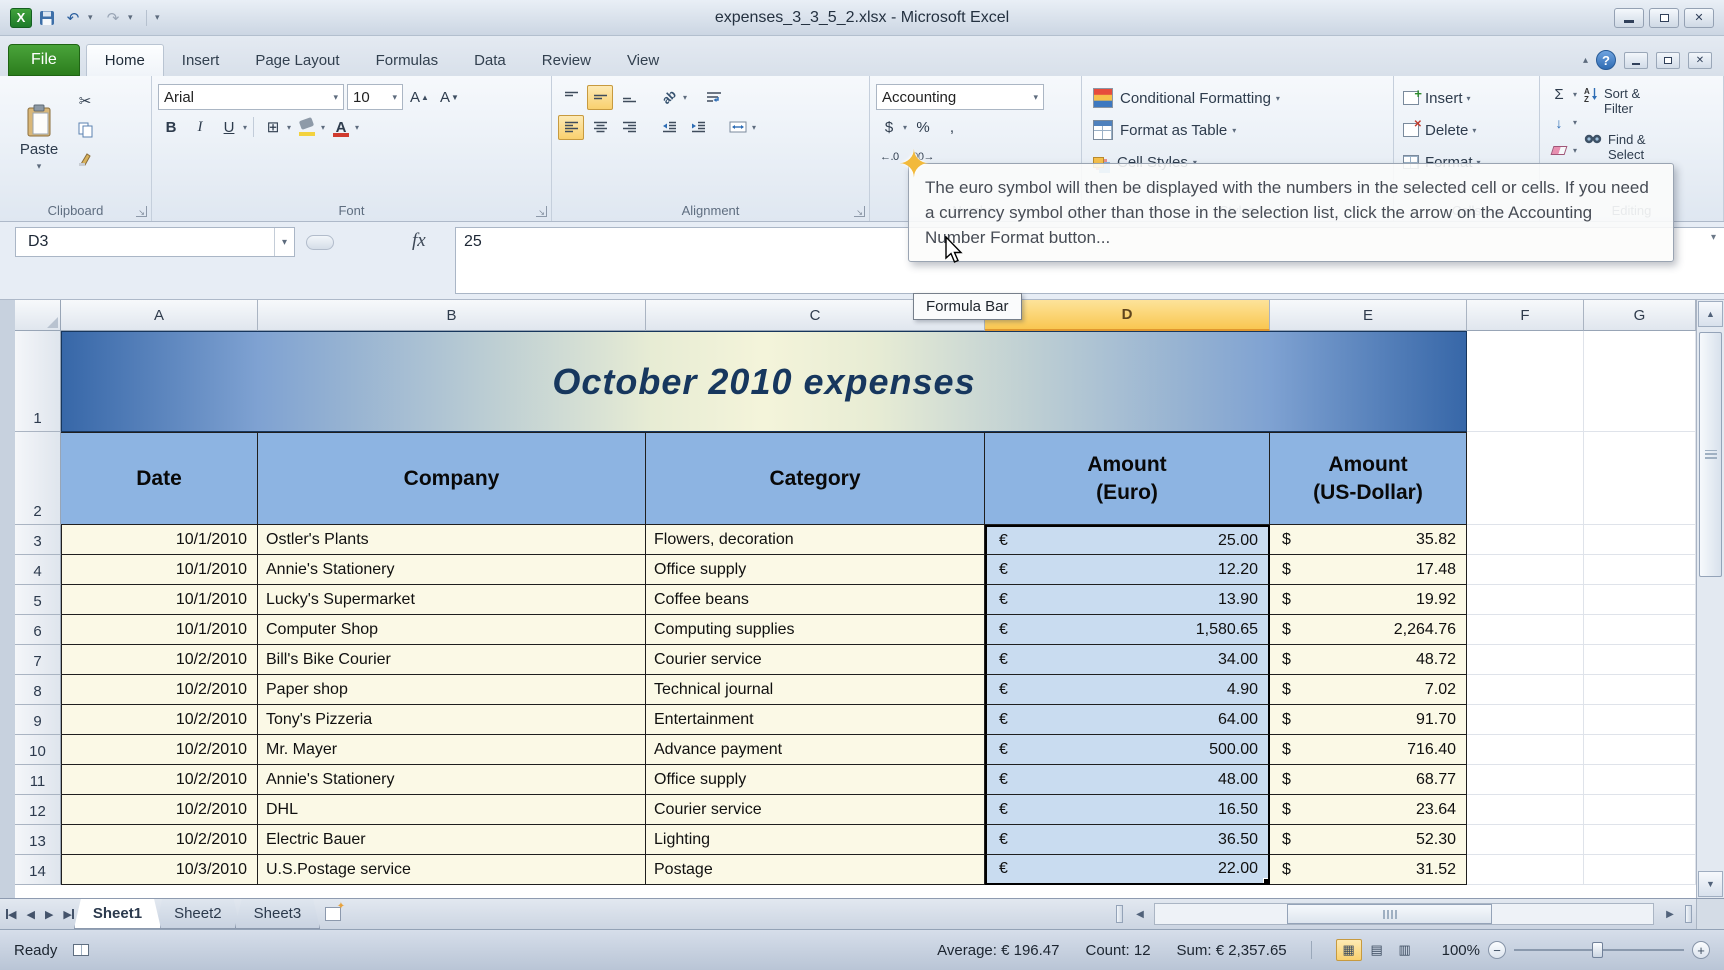  What do you see at coordinates (375, 97) in the screenshot?
I see `font-size-select: 10 ▾` at bounding box center [375, 97].